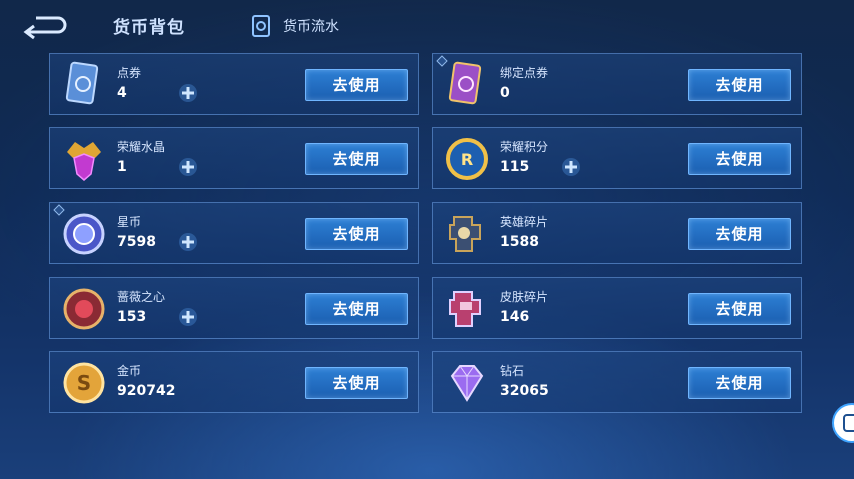  I want to click on currency-value: 0, so click(505, 93).